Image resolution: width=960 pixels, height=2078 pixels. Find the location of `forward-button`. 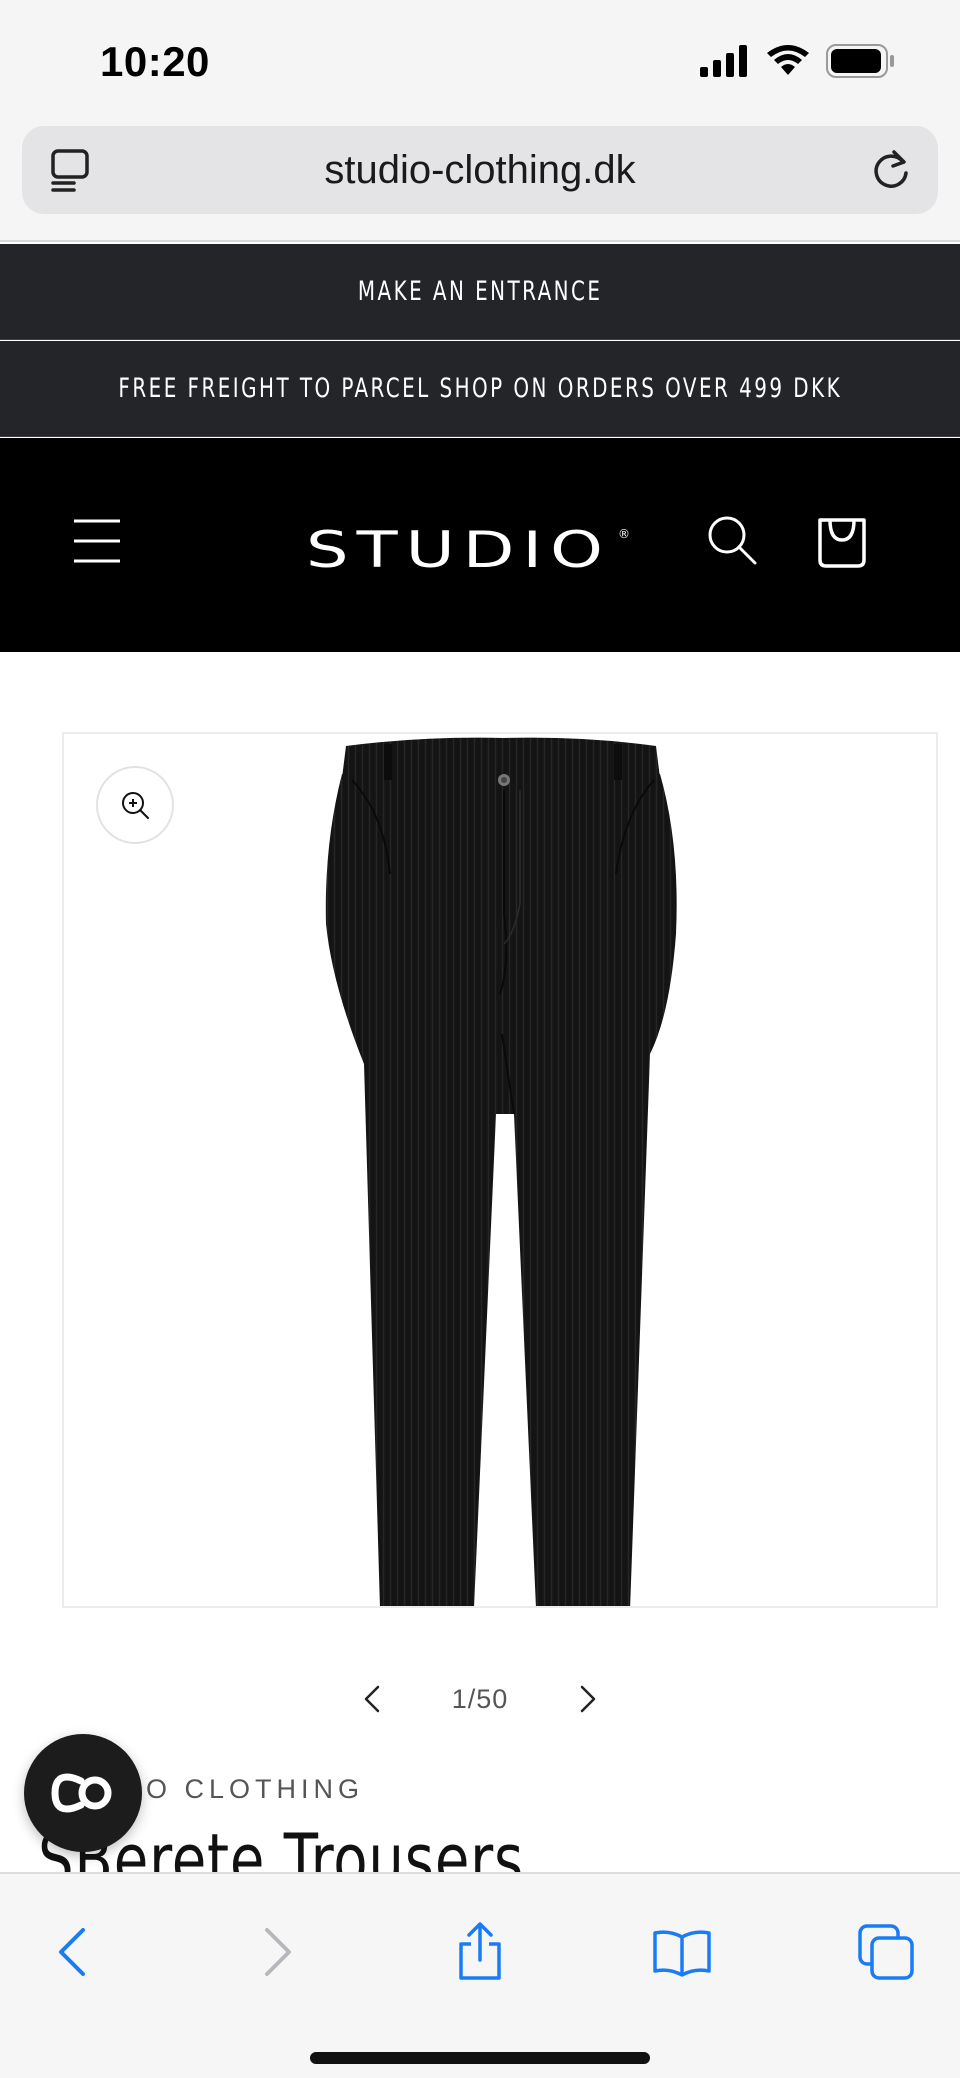

forward-button is located at coordinates (278, 1952).